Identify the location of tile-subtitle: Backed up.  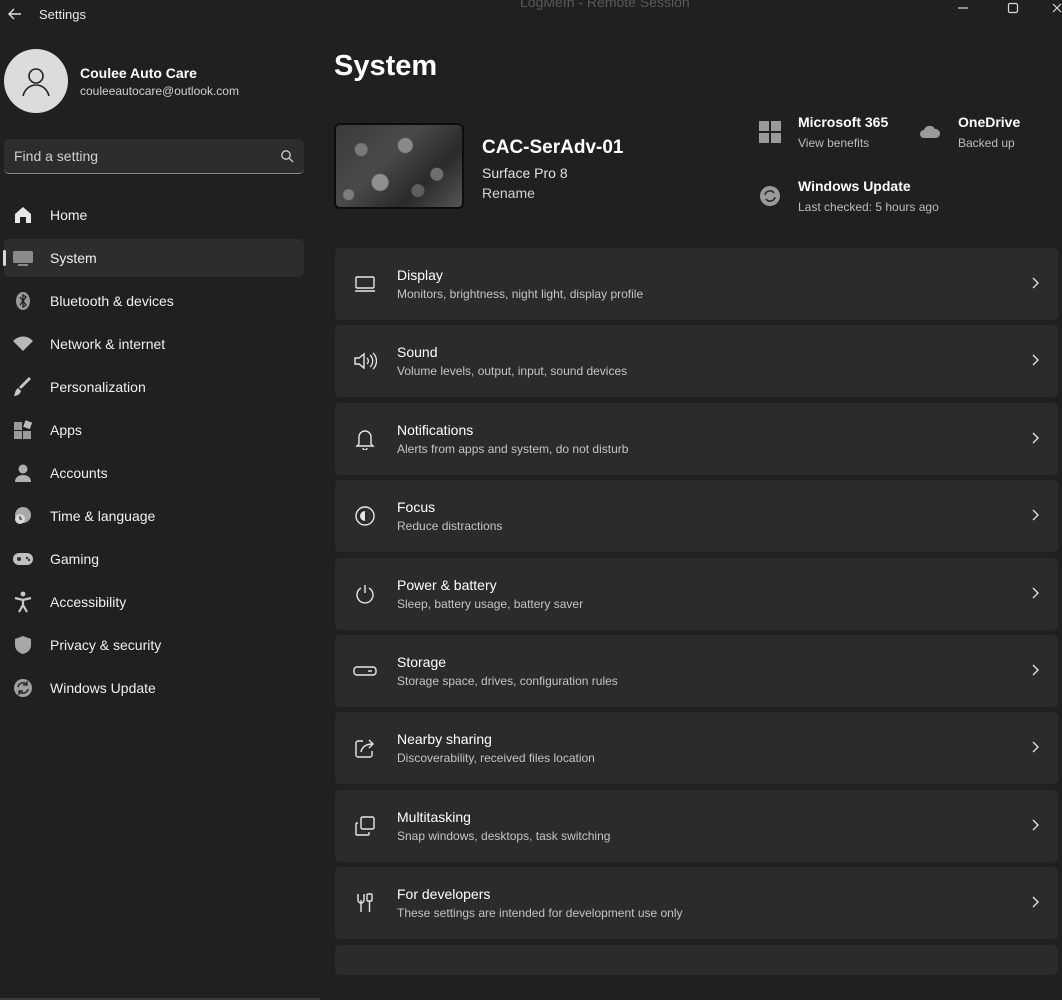
(986, 143).